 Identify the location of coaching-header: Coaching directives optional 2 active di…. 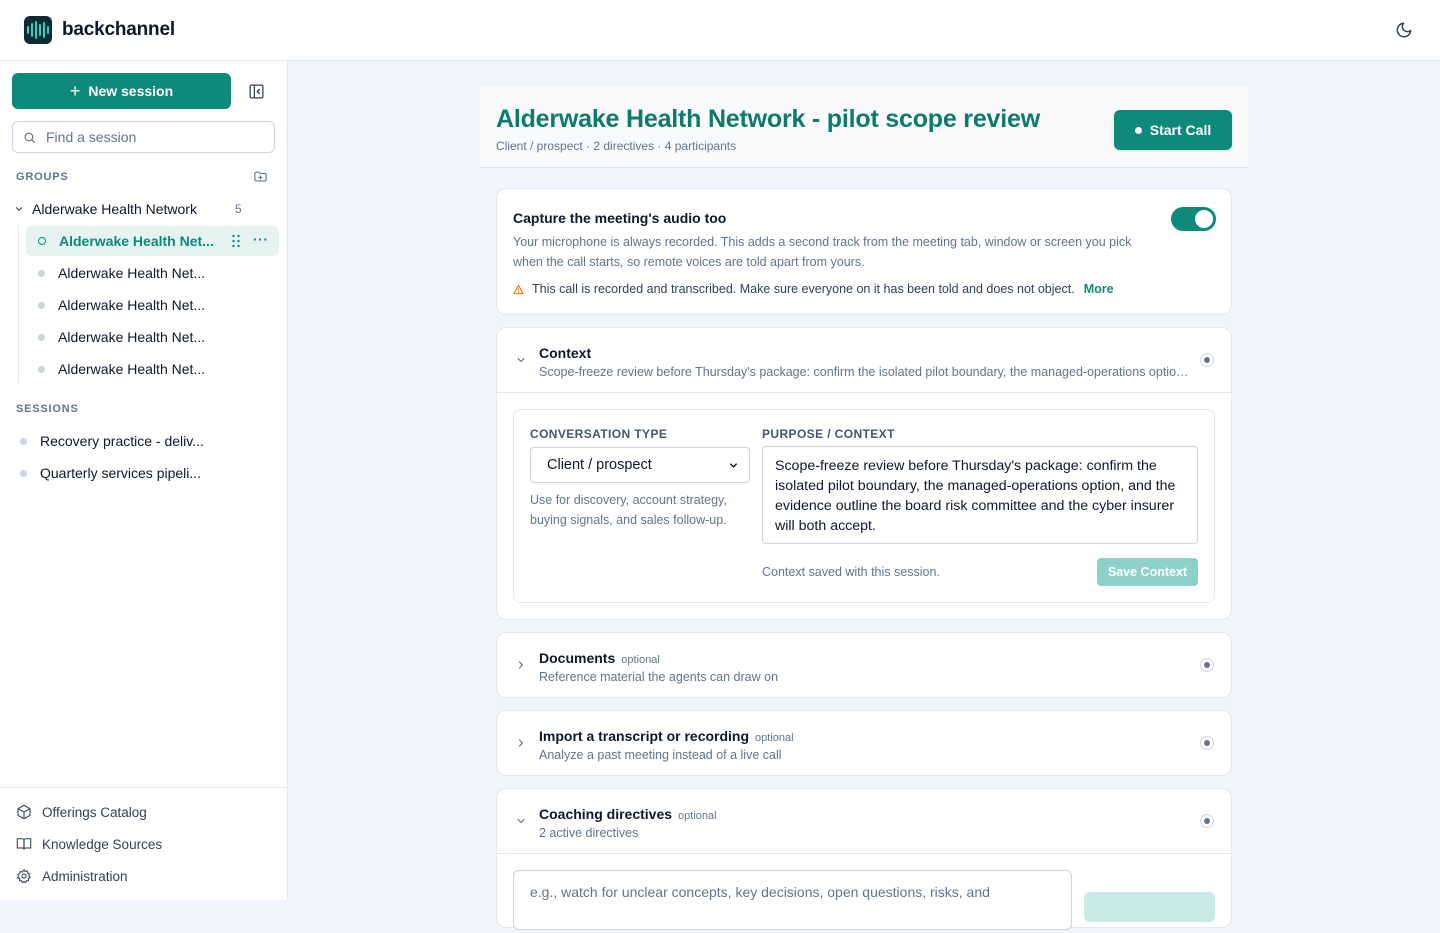
(864, 821).